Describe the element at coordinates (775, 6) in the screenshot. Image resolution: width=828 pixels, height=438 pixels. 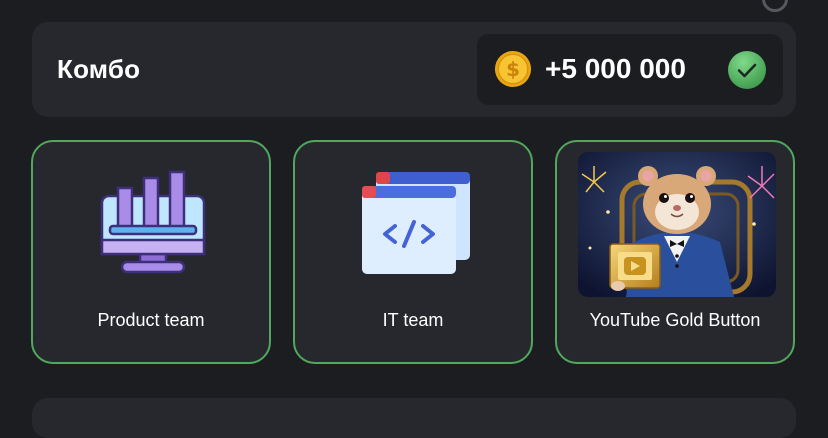
I see `top-corner-icon` at that location.